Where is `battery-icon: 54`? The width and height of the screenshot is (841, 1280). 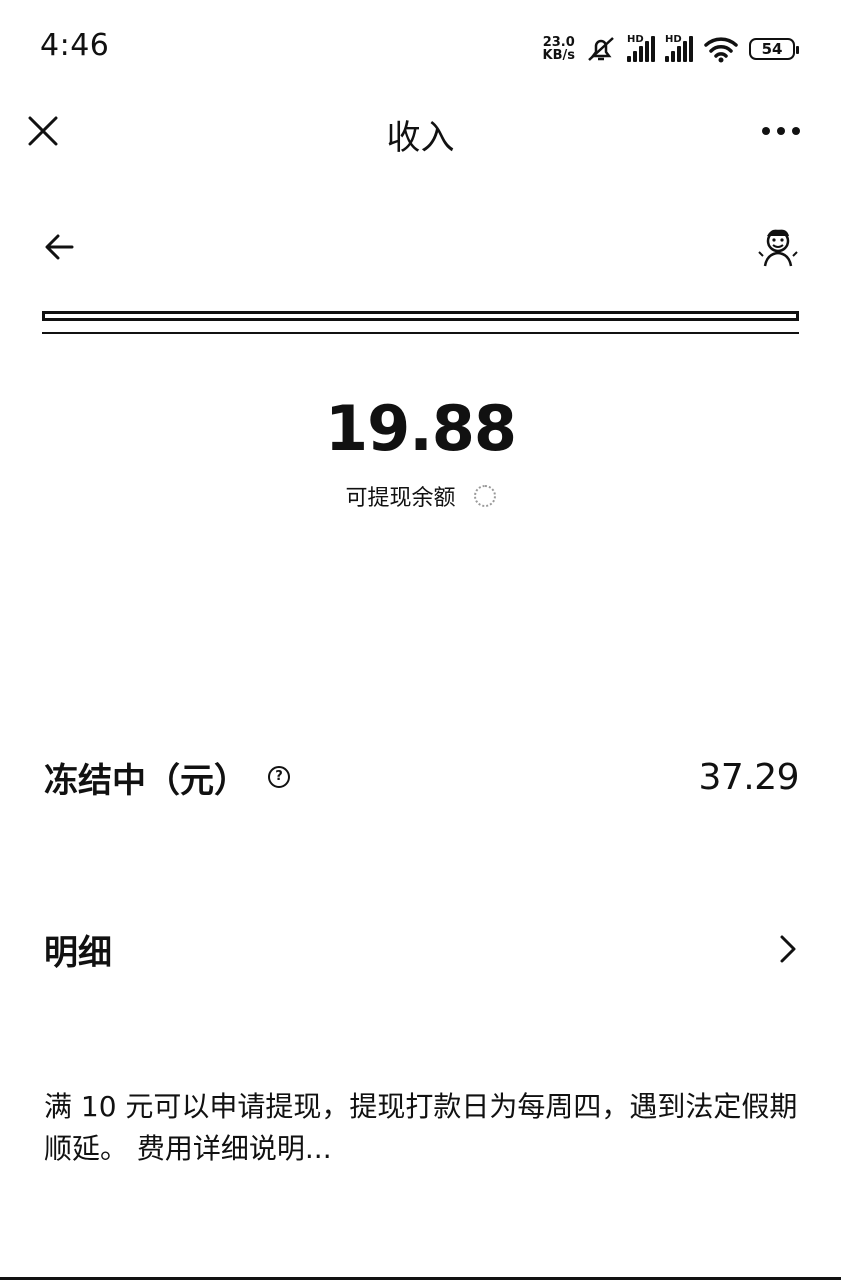
battery-icon: 54 is located at coordinates (774, 49).